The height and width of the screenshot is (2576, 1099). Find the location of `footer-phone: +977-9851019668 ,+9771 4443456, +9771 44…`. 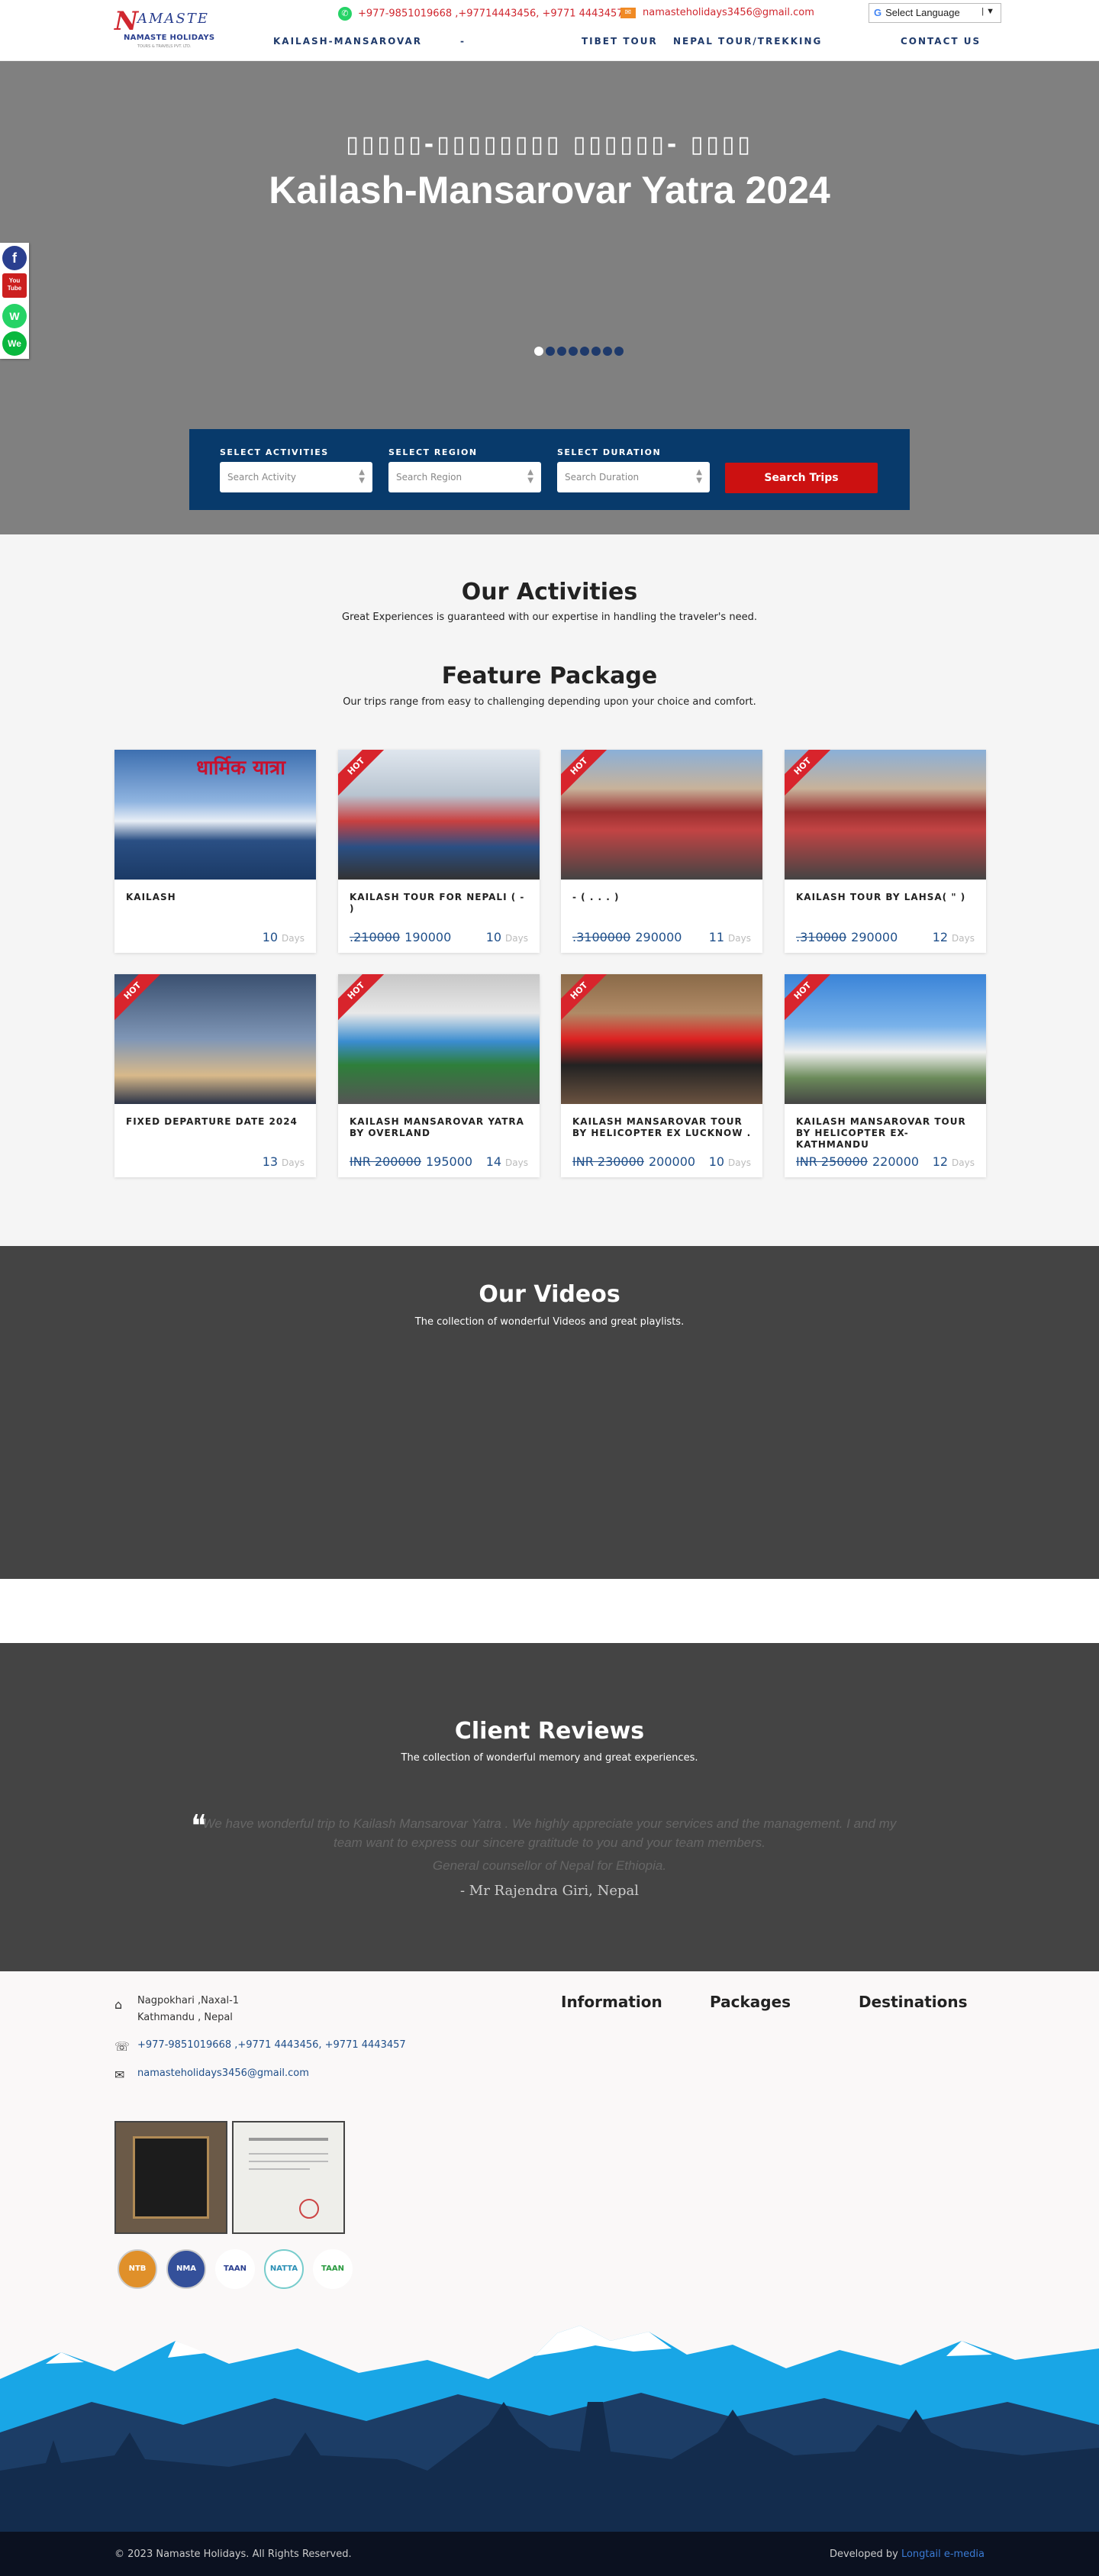

footer-phone: +977-9851019668 ,+9771 4443456, +9771 44… is located at coordinates (271, 2045).